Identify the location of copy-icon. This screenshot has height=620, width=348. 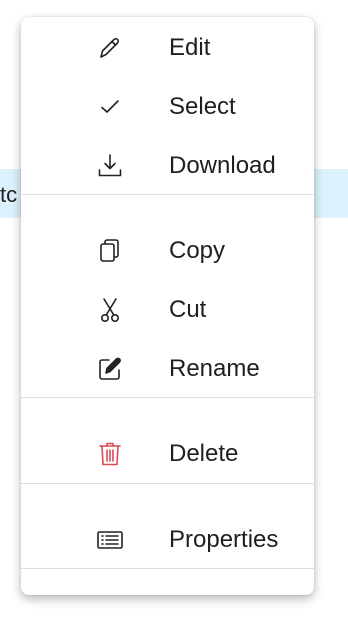
(110, 251).